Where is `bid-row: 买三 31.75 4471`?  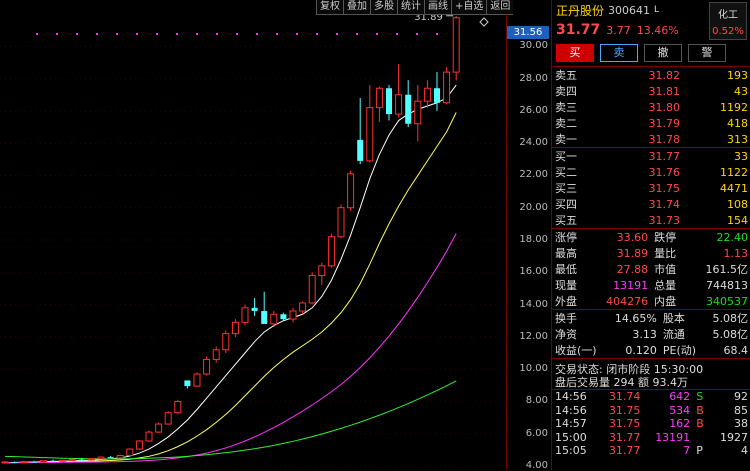
bid-row: 买三 31.75 4471 is located at coordinates (651, 188).